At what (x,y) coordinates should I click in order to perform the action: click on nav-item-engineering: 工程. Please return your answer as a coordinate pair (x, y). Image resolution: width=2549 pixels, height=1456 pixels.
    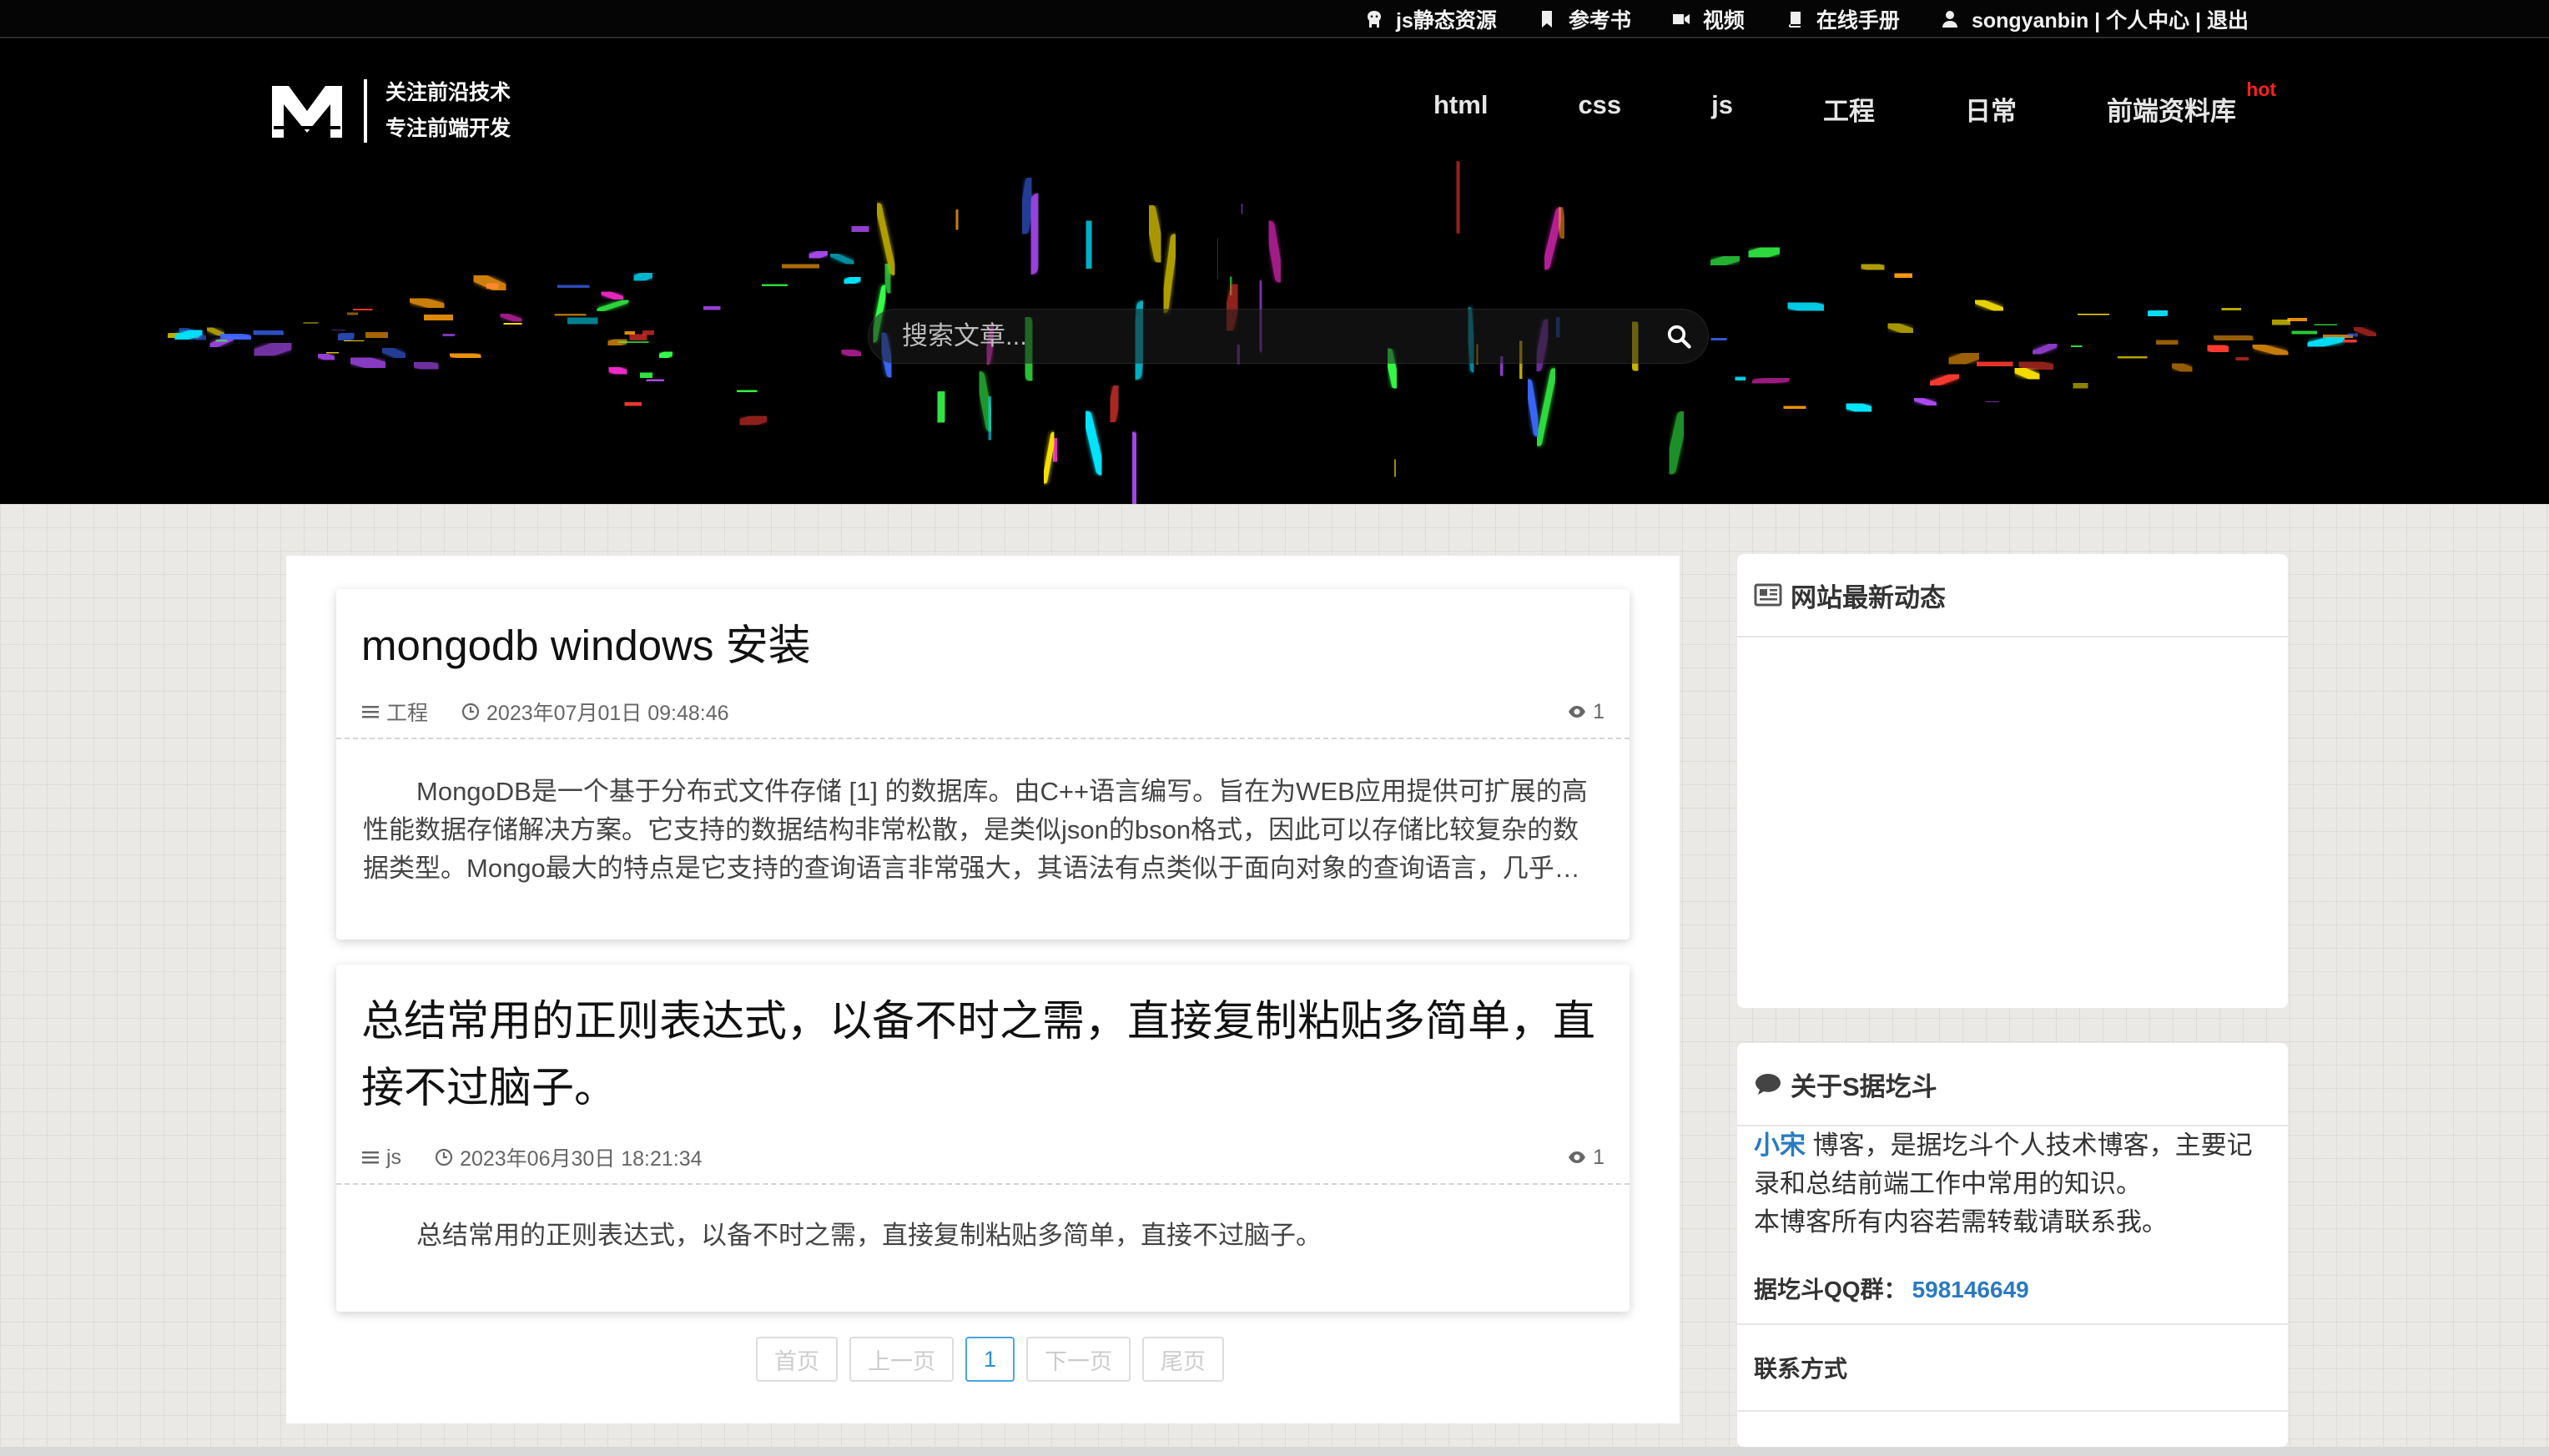
    Looking at the image, I should click on (1849, 109).